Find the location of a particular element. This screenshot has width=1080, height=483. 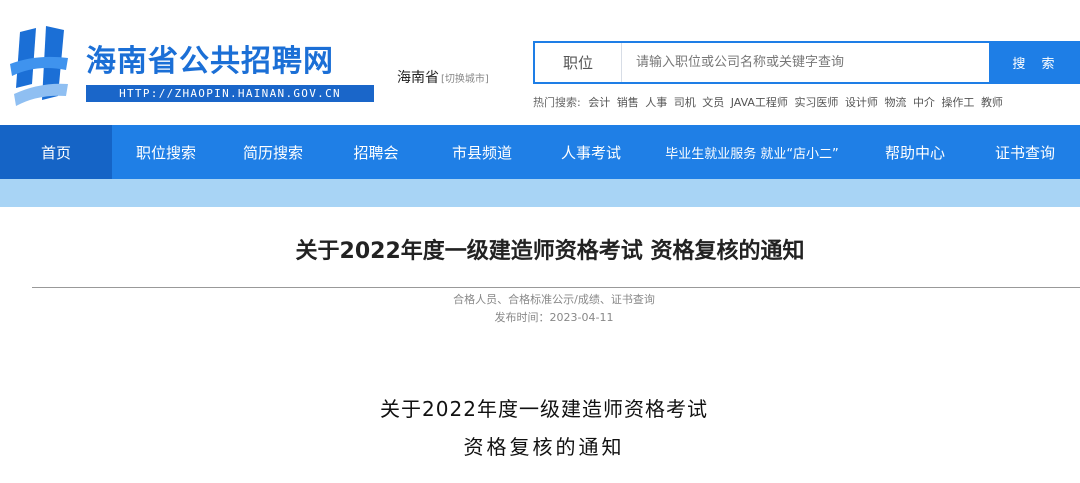

hot-search-item: 销售 is located at coordinates (628, 102).